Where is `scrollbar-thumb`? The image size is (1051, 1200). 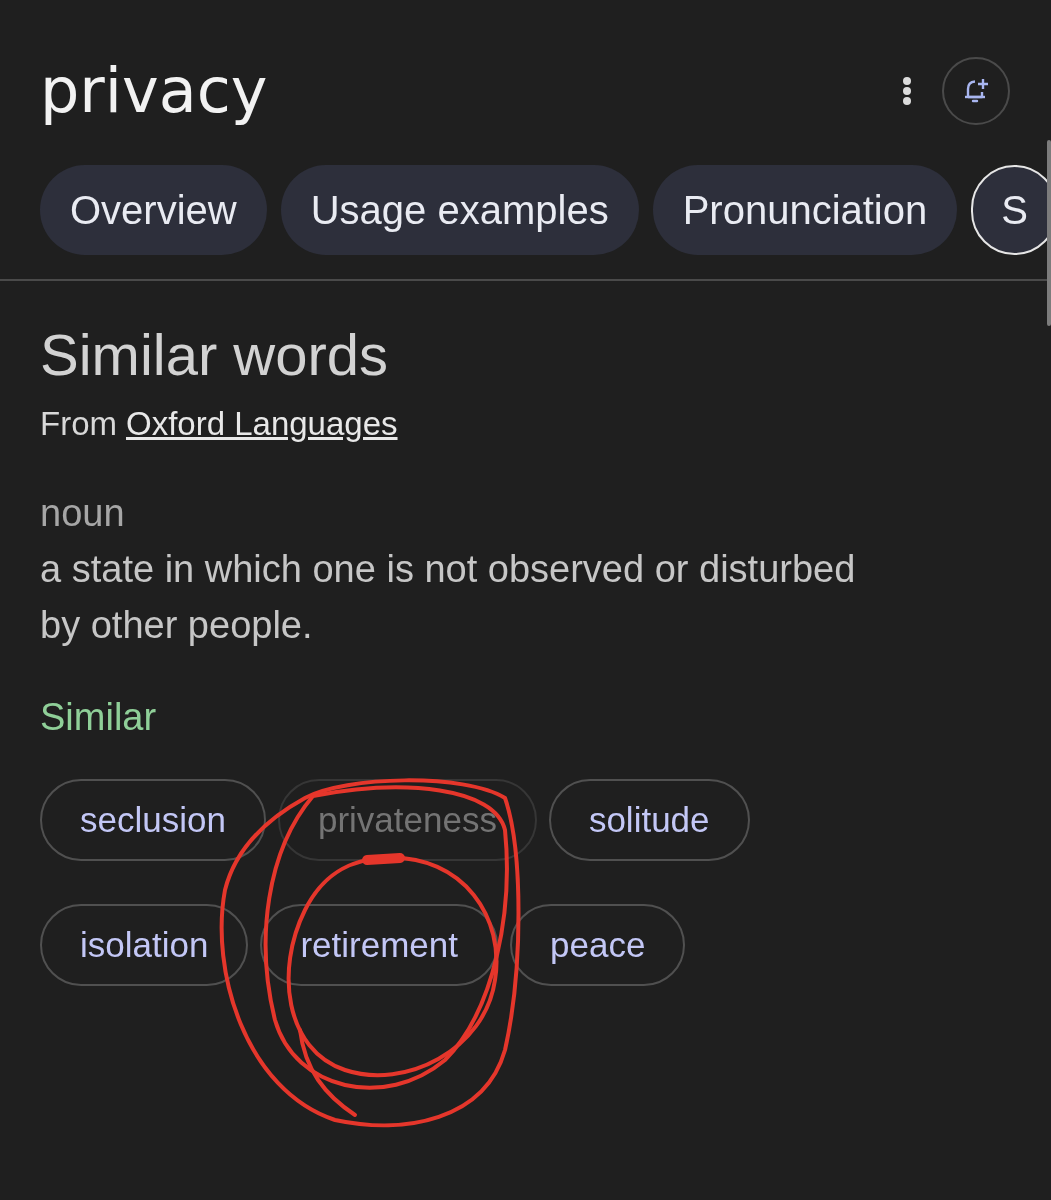 scrollbar-thumb is located at coordinates (1049, 233).